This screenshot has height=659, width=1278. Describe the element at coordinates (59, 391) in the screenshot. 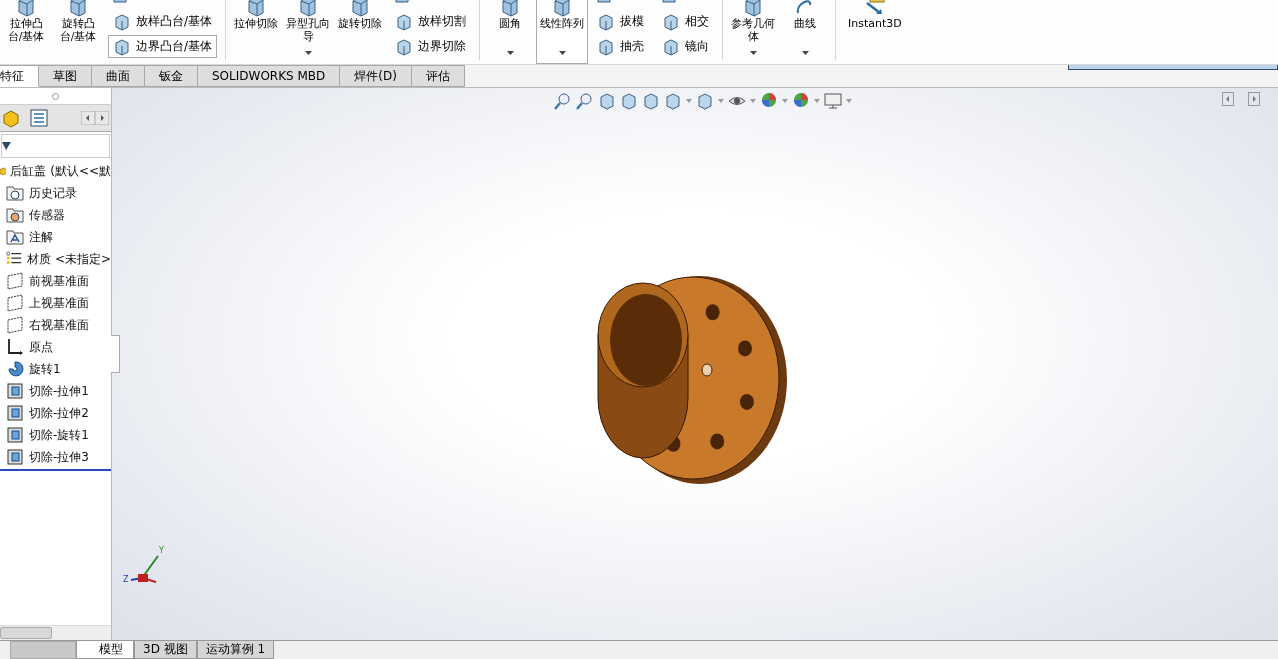

I see `tree-item: 切除-拉伸1` at that location.